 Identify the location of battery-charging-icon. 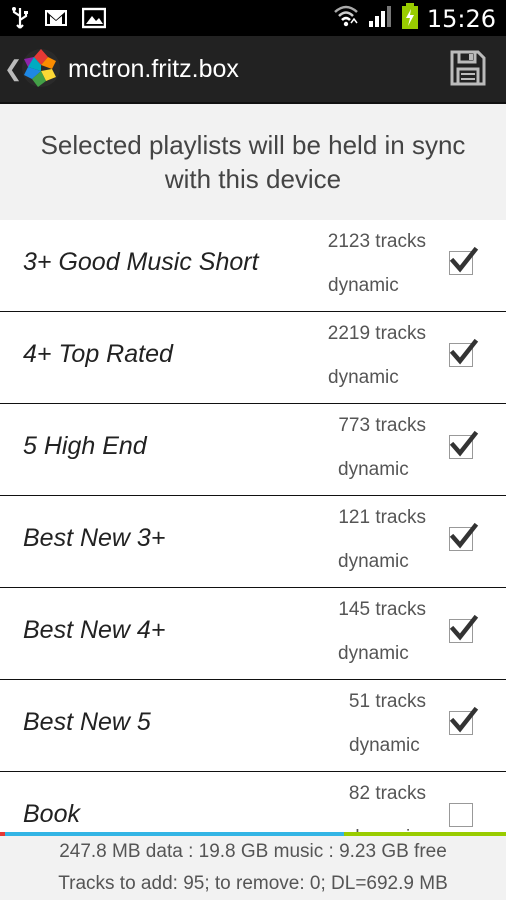
(410, 18).